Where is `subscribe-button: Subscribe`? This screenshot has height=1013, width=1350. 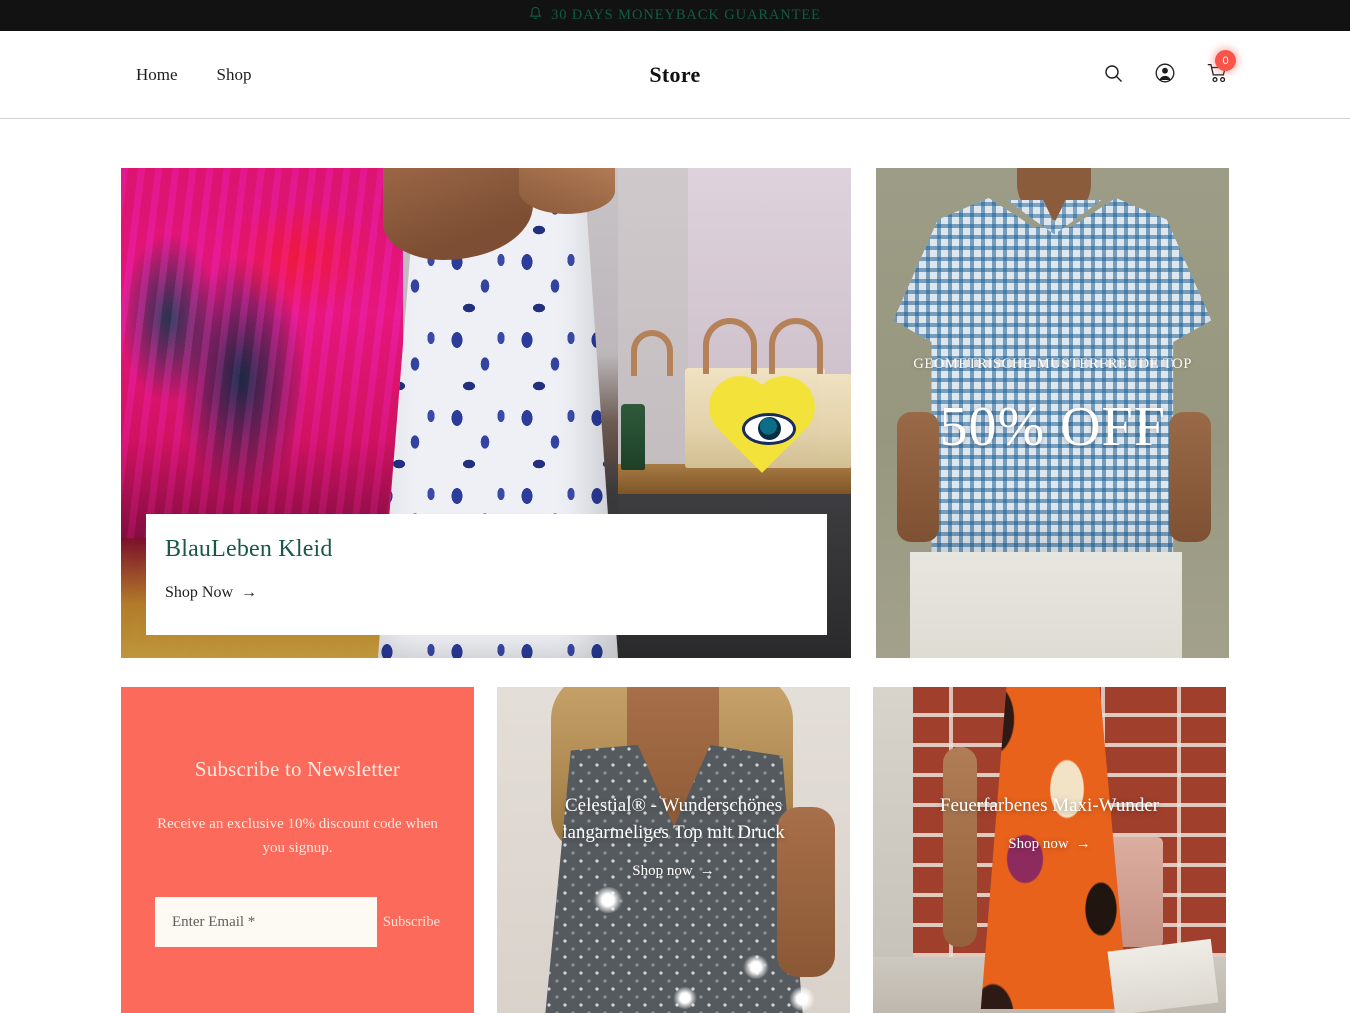 subscribe-button: Subscribe is located at coordinates (408, 922).